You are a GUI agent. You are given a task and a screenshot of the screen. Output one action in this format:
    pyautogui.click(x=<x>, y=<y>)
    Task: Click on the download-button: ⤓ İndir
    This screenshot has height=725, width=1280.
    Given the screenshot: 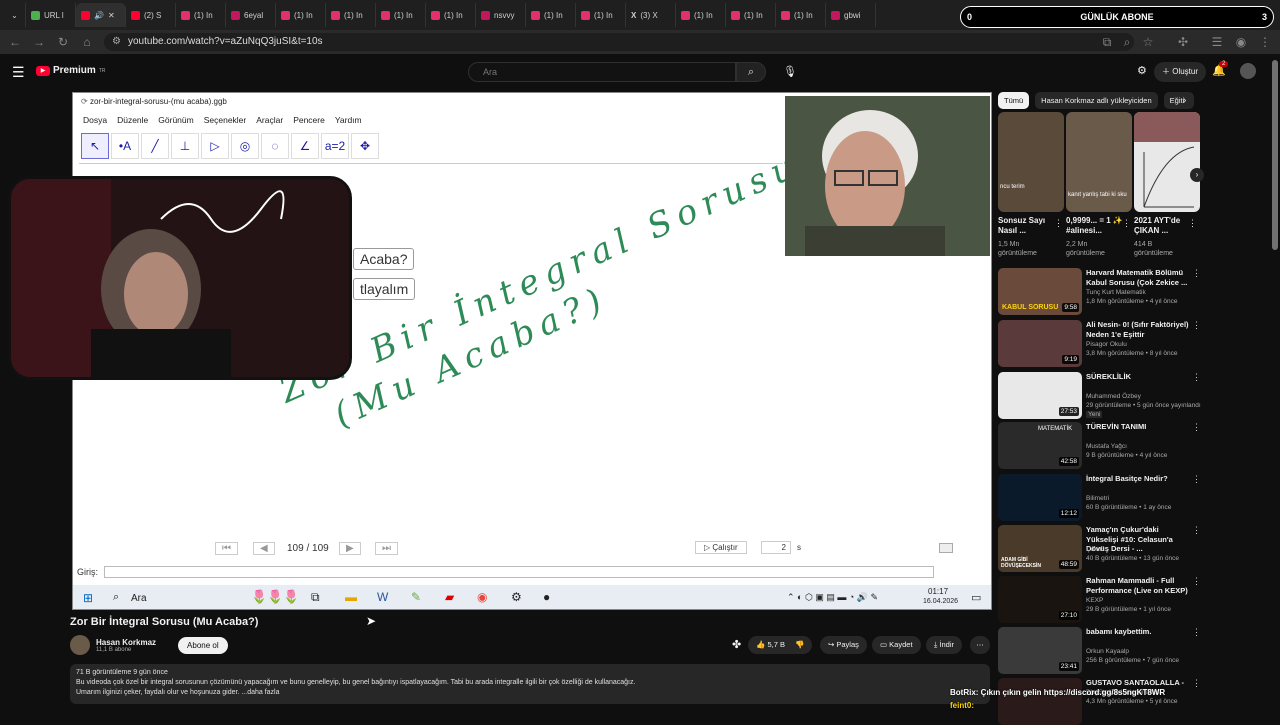 What is the action you would take?
    pyautogui.click(x=944, y=645)
    